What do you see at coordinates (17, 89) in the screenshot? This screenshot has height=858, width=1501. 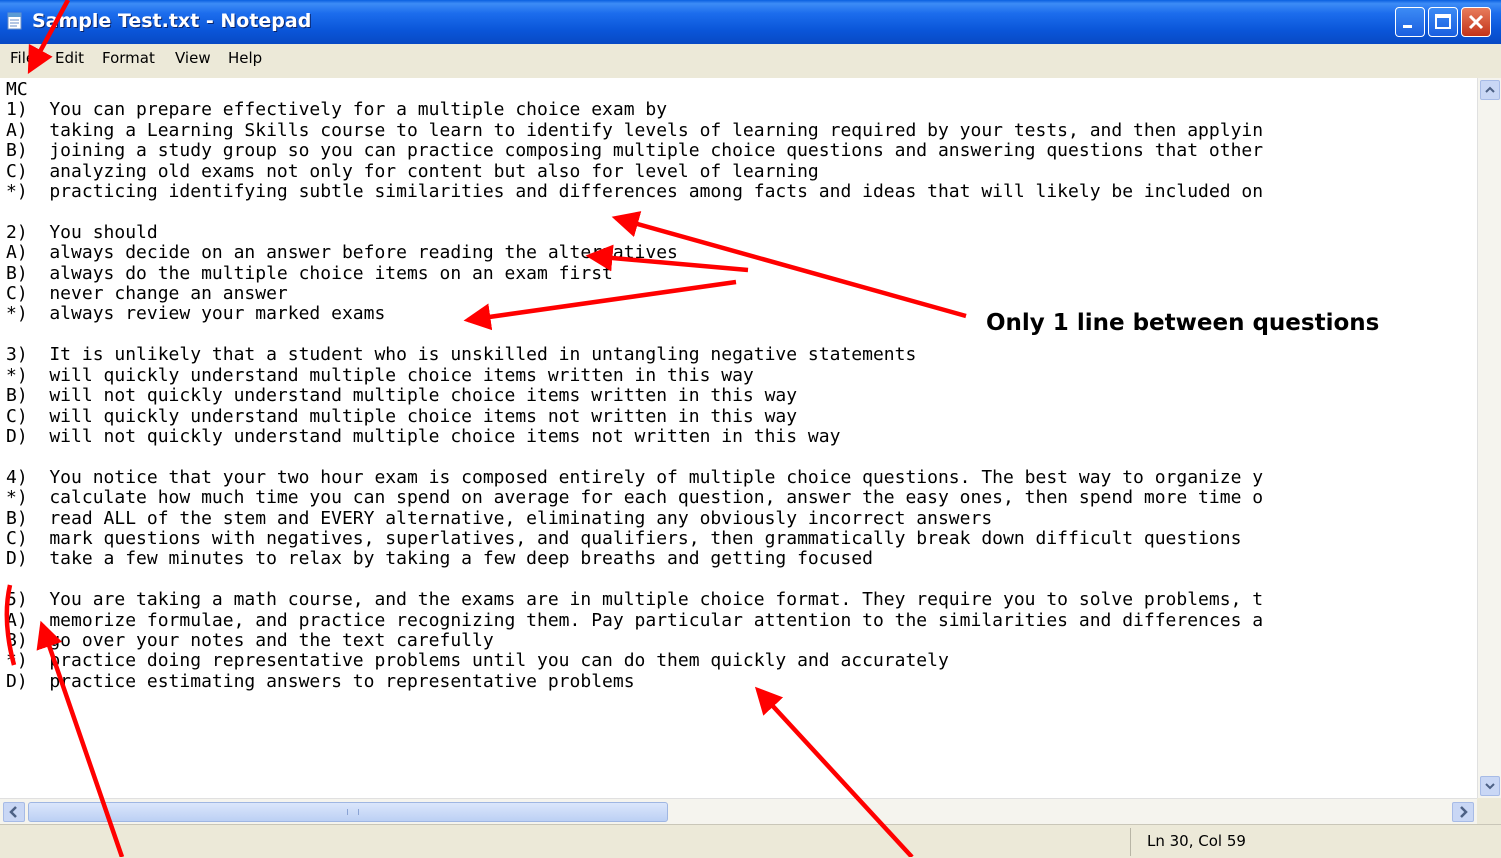 I see `text-line: MC` at bounding box center [17, 89].